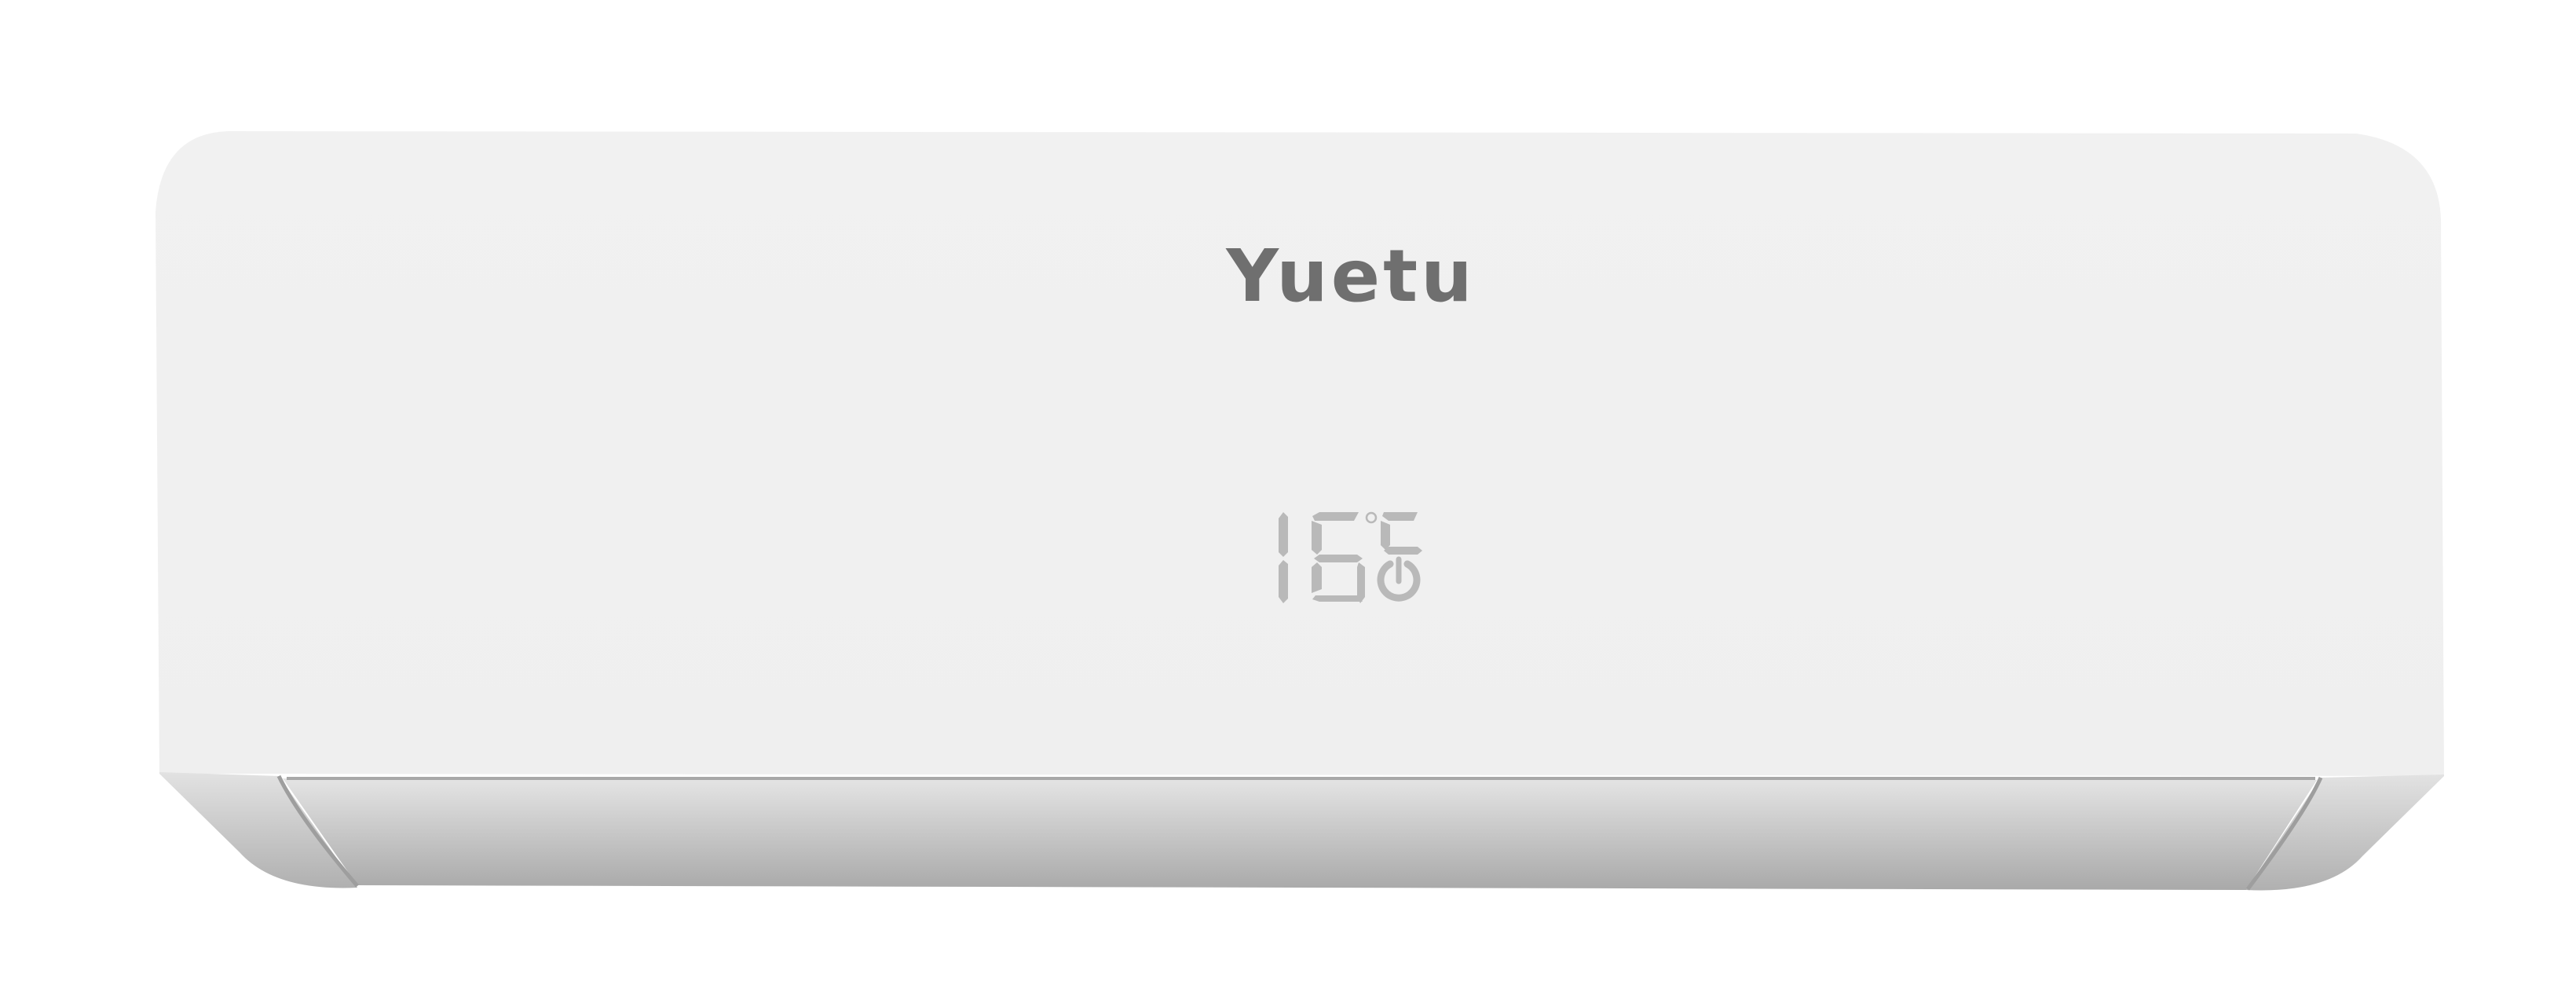 Image resolution: width=2576 pixels, height=1007 pixels. I want to click on brand-logo: Yuetu, so click(1350, 276).